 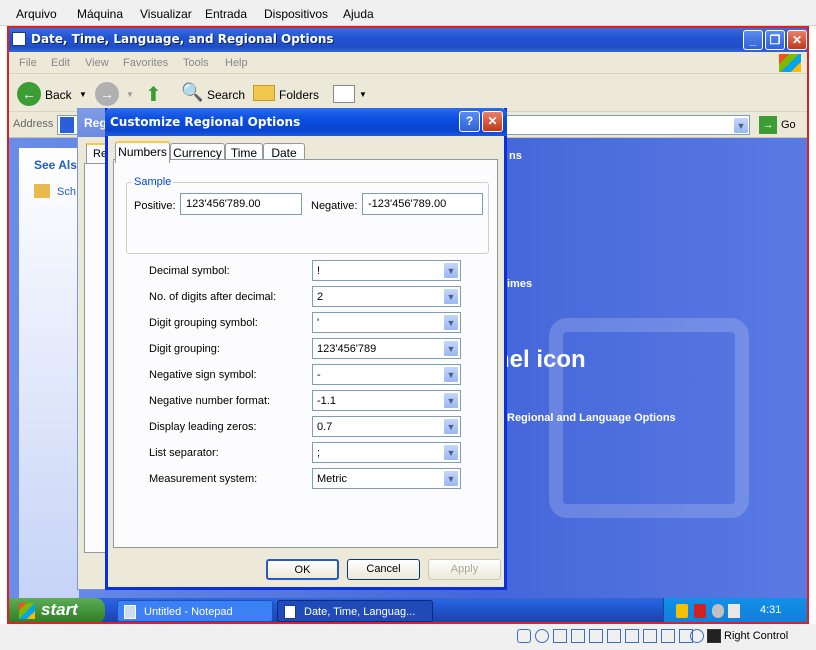 I want to click on forward-arrow-icon: →, so click(x=107, y=94).